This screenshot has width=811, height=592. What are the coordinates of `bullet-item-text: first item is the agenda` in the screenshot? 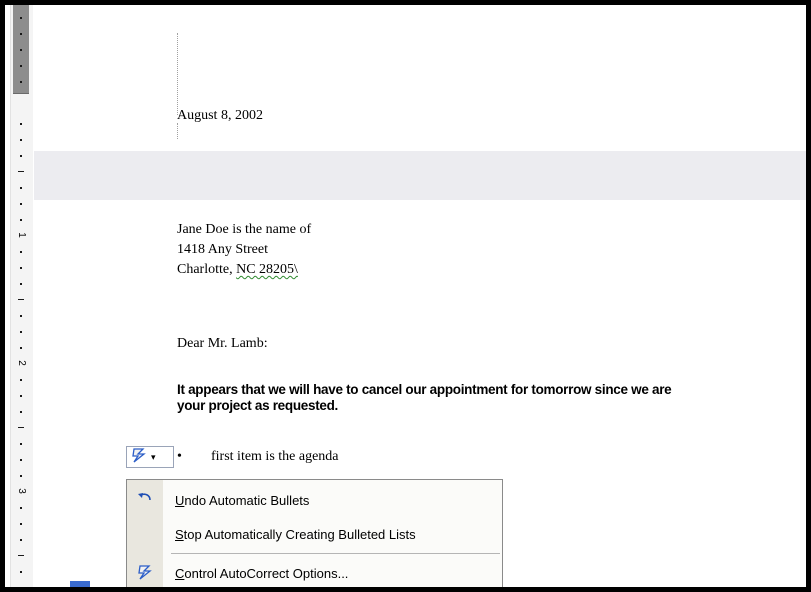 It's located at (275, 456).